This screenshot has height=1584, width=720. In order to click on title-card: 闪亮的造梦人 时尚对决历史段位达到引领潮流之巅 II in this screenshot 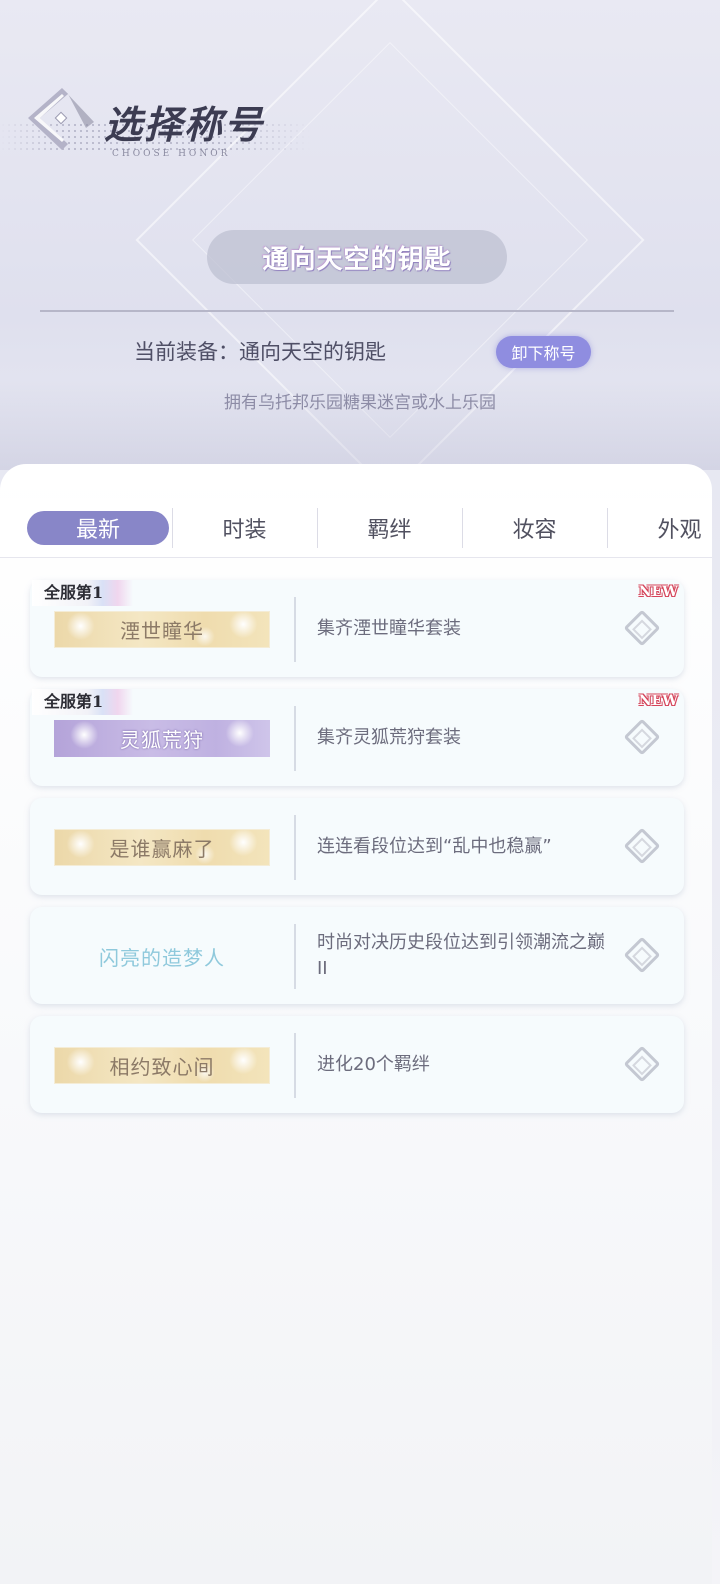, I will do `click(357, 955)`.